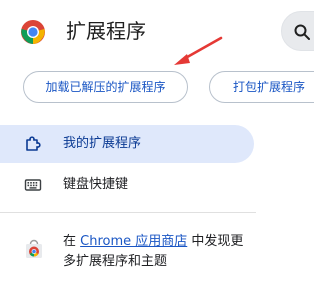  What do you see at coordinates (33, 185) in the screenshot?
I see `keyboard-icon` at bounding box center [33, 185].